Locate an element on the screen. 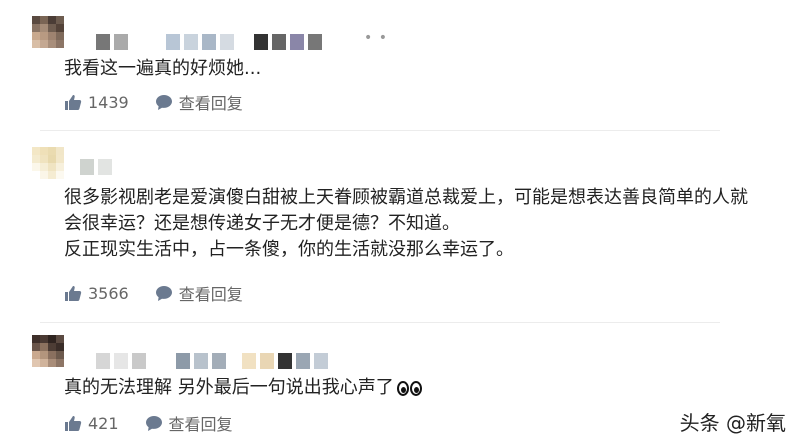 The width and height of the screenshot is (800, 448). watermark-text: 头条 @新氧 is located at coordinates (732, 423).